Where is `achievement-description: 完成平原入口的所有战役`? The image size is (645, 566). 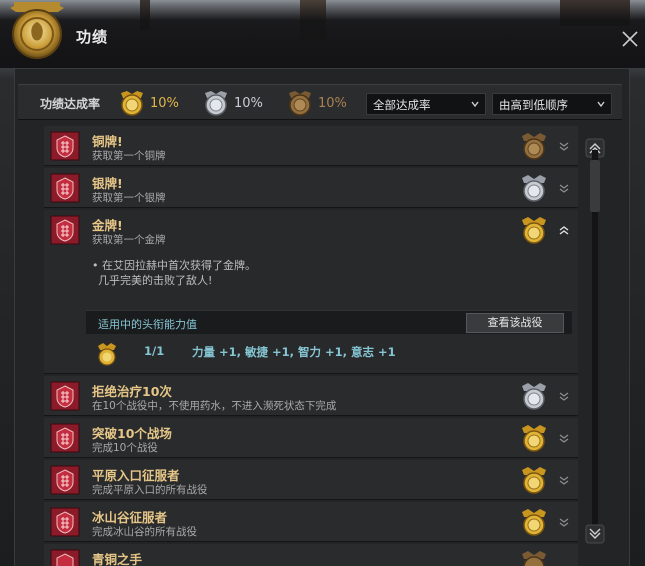
achievement-description: 完成平原入口的所有战役 is located at coordinates (150, 490).